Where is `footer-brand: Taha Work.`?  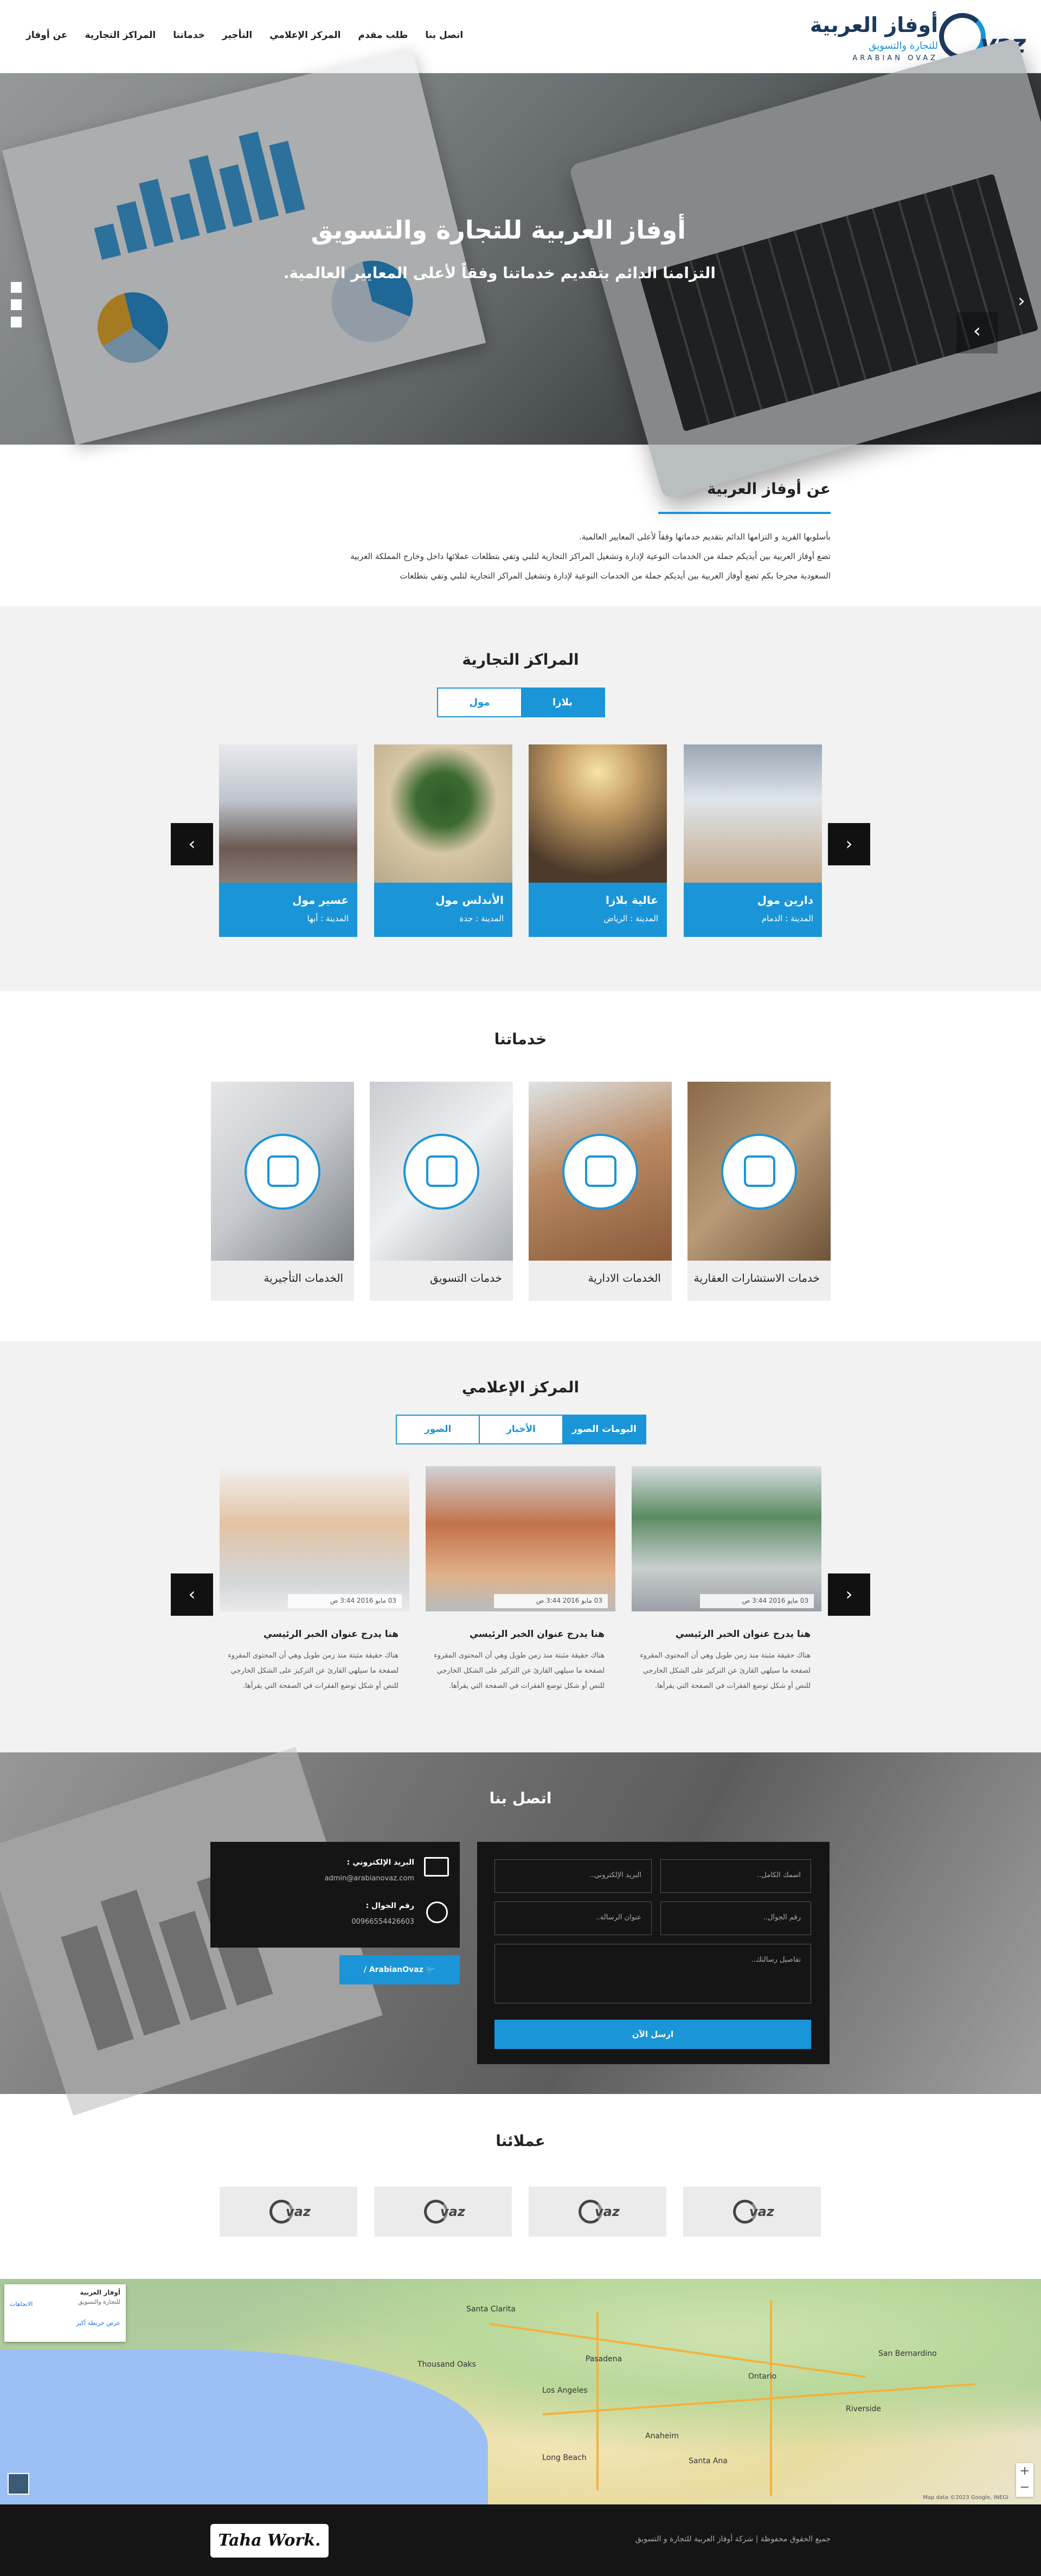 footer-brand: Taha Work. is located at coordinates (269, 2541).